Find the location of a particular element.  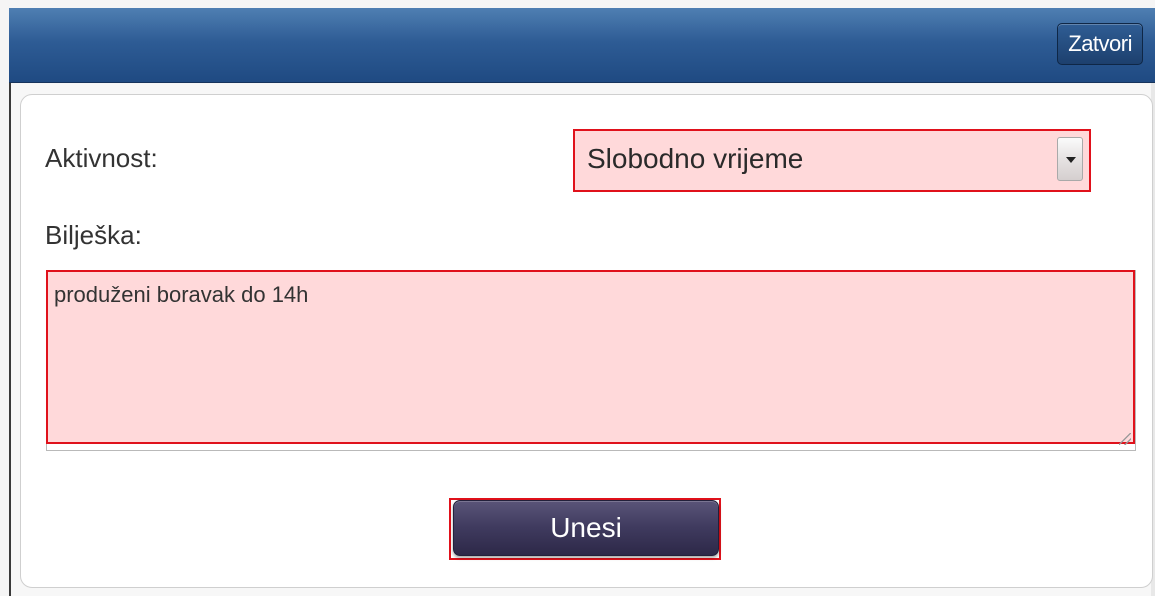

window-frame-left is located at coordinates (10, 302).